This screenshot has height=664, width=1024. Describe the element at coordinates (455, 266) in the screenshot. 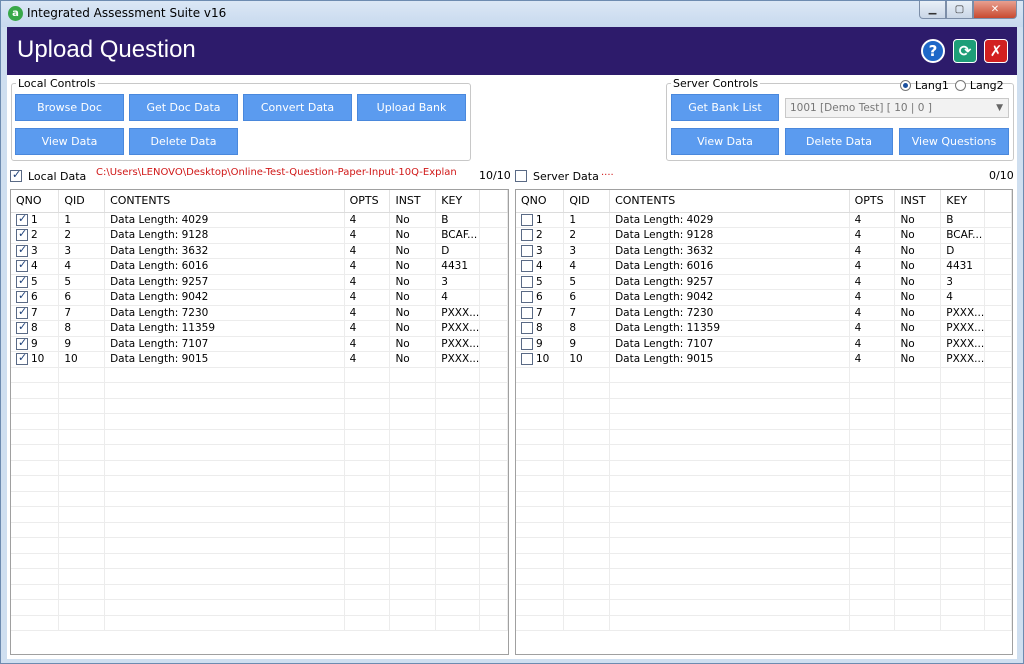

I see `cell-key-text: 4431` at that location.